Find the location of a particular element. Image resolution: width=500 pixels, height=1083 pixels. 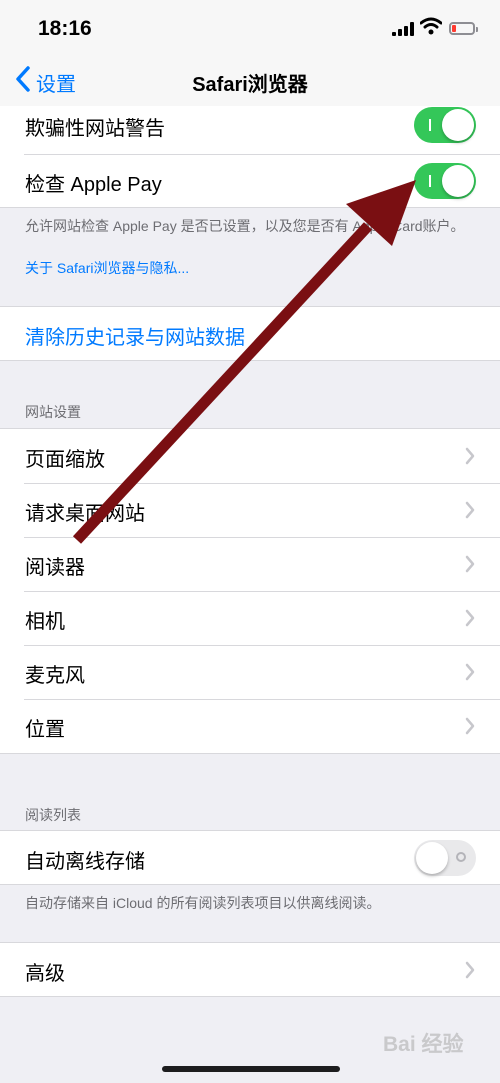

fraud-warning-label: 欺骗性网站警告 is located at coordinates (95, 129).